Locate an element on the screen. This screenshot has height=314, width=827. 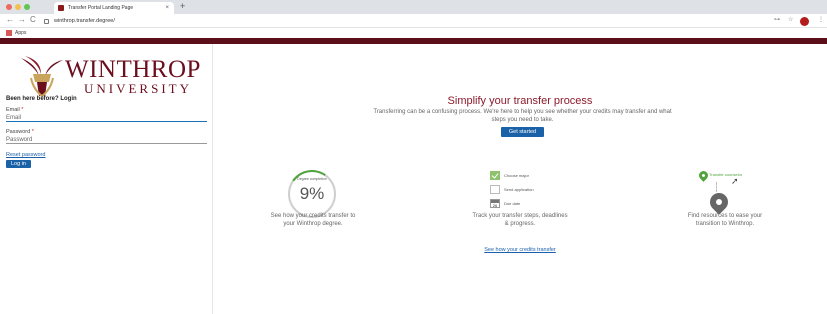
calendar-day: 26 is located at coordinates (495, 205).